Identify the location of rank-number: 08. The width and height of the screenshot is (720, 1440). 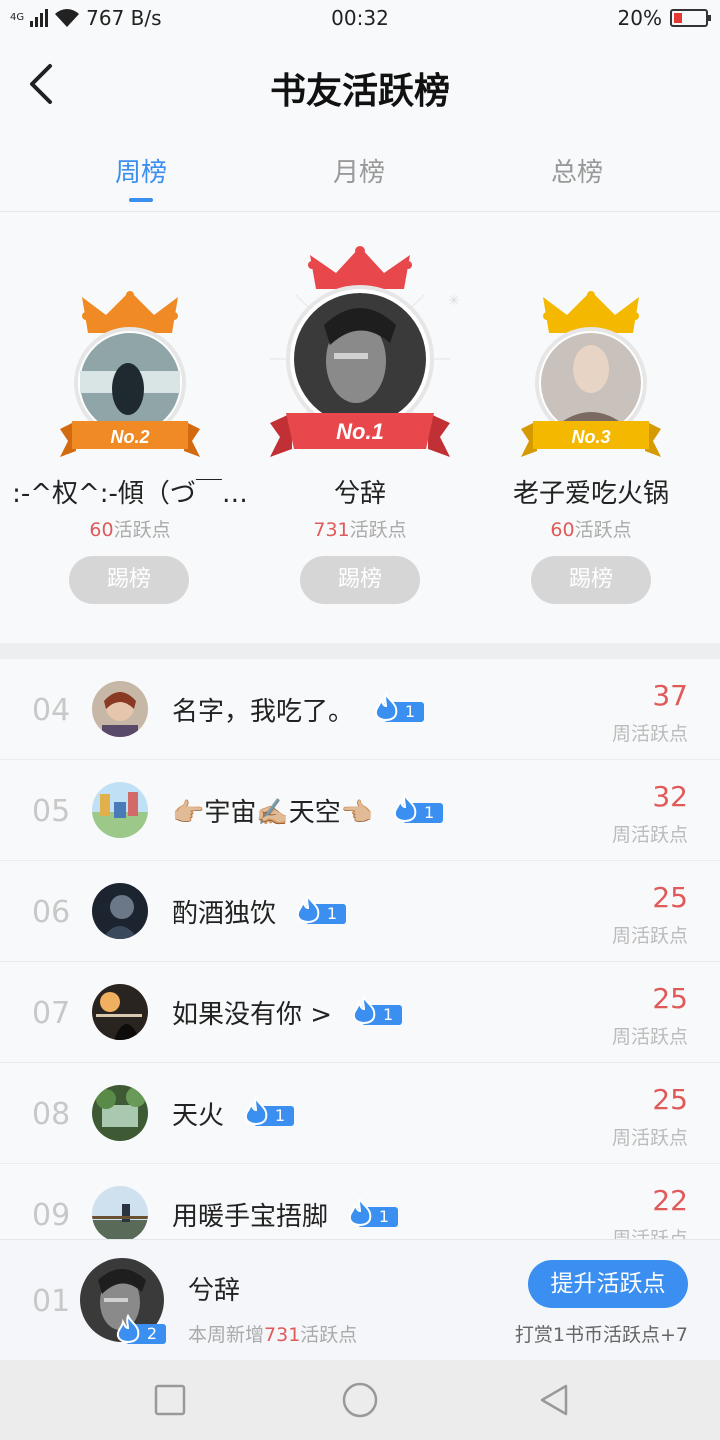
(51, 1114).